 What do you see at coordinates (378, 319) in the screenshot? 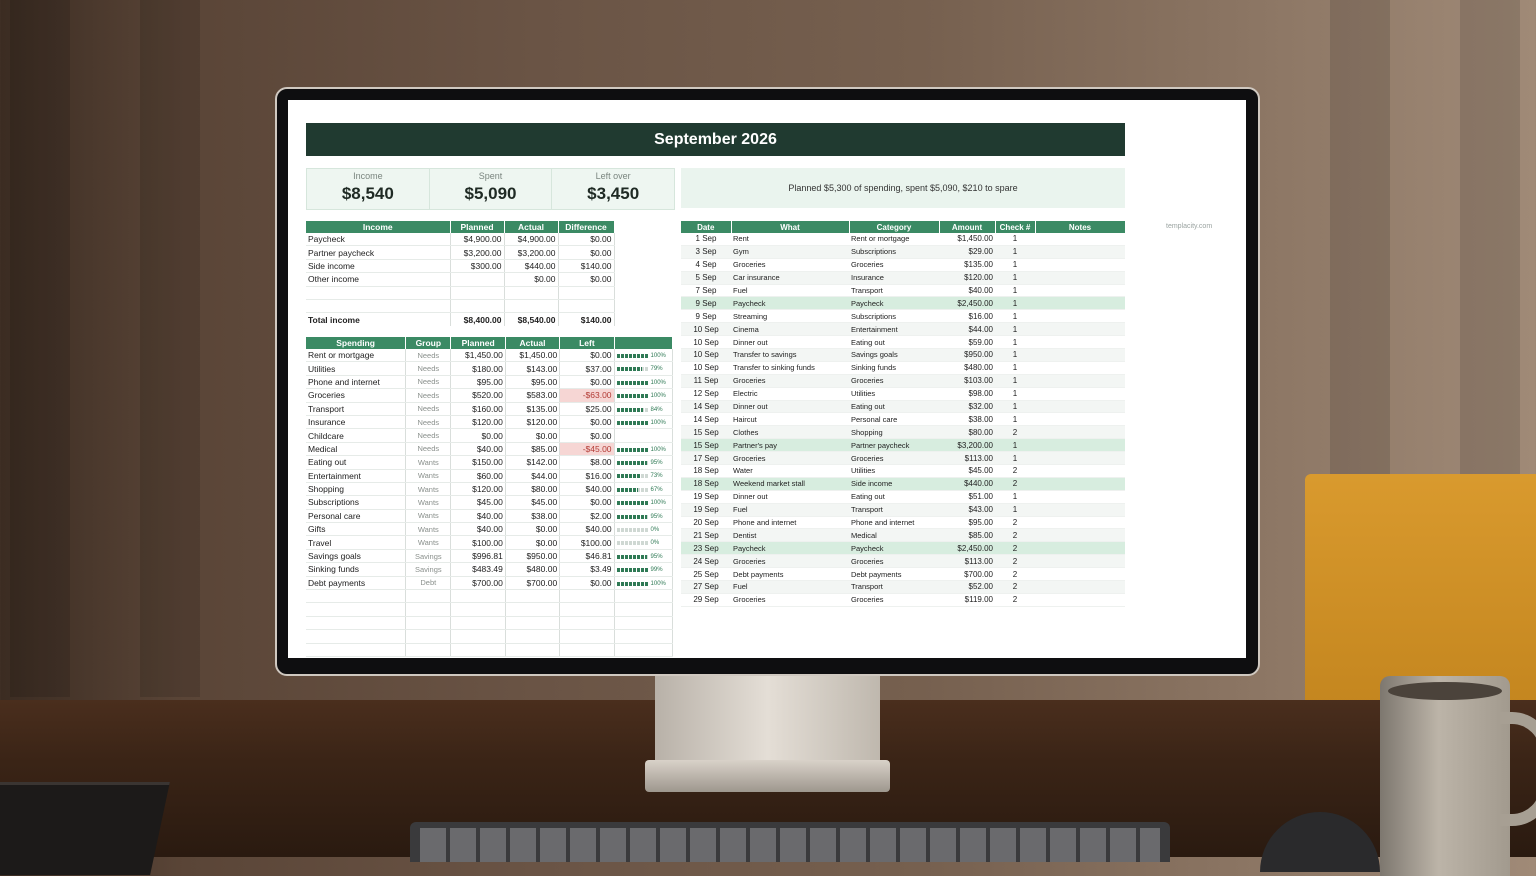
I see `income-total-label: Total income` at bounding box center [378, 319].